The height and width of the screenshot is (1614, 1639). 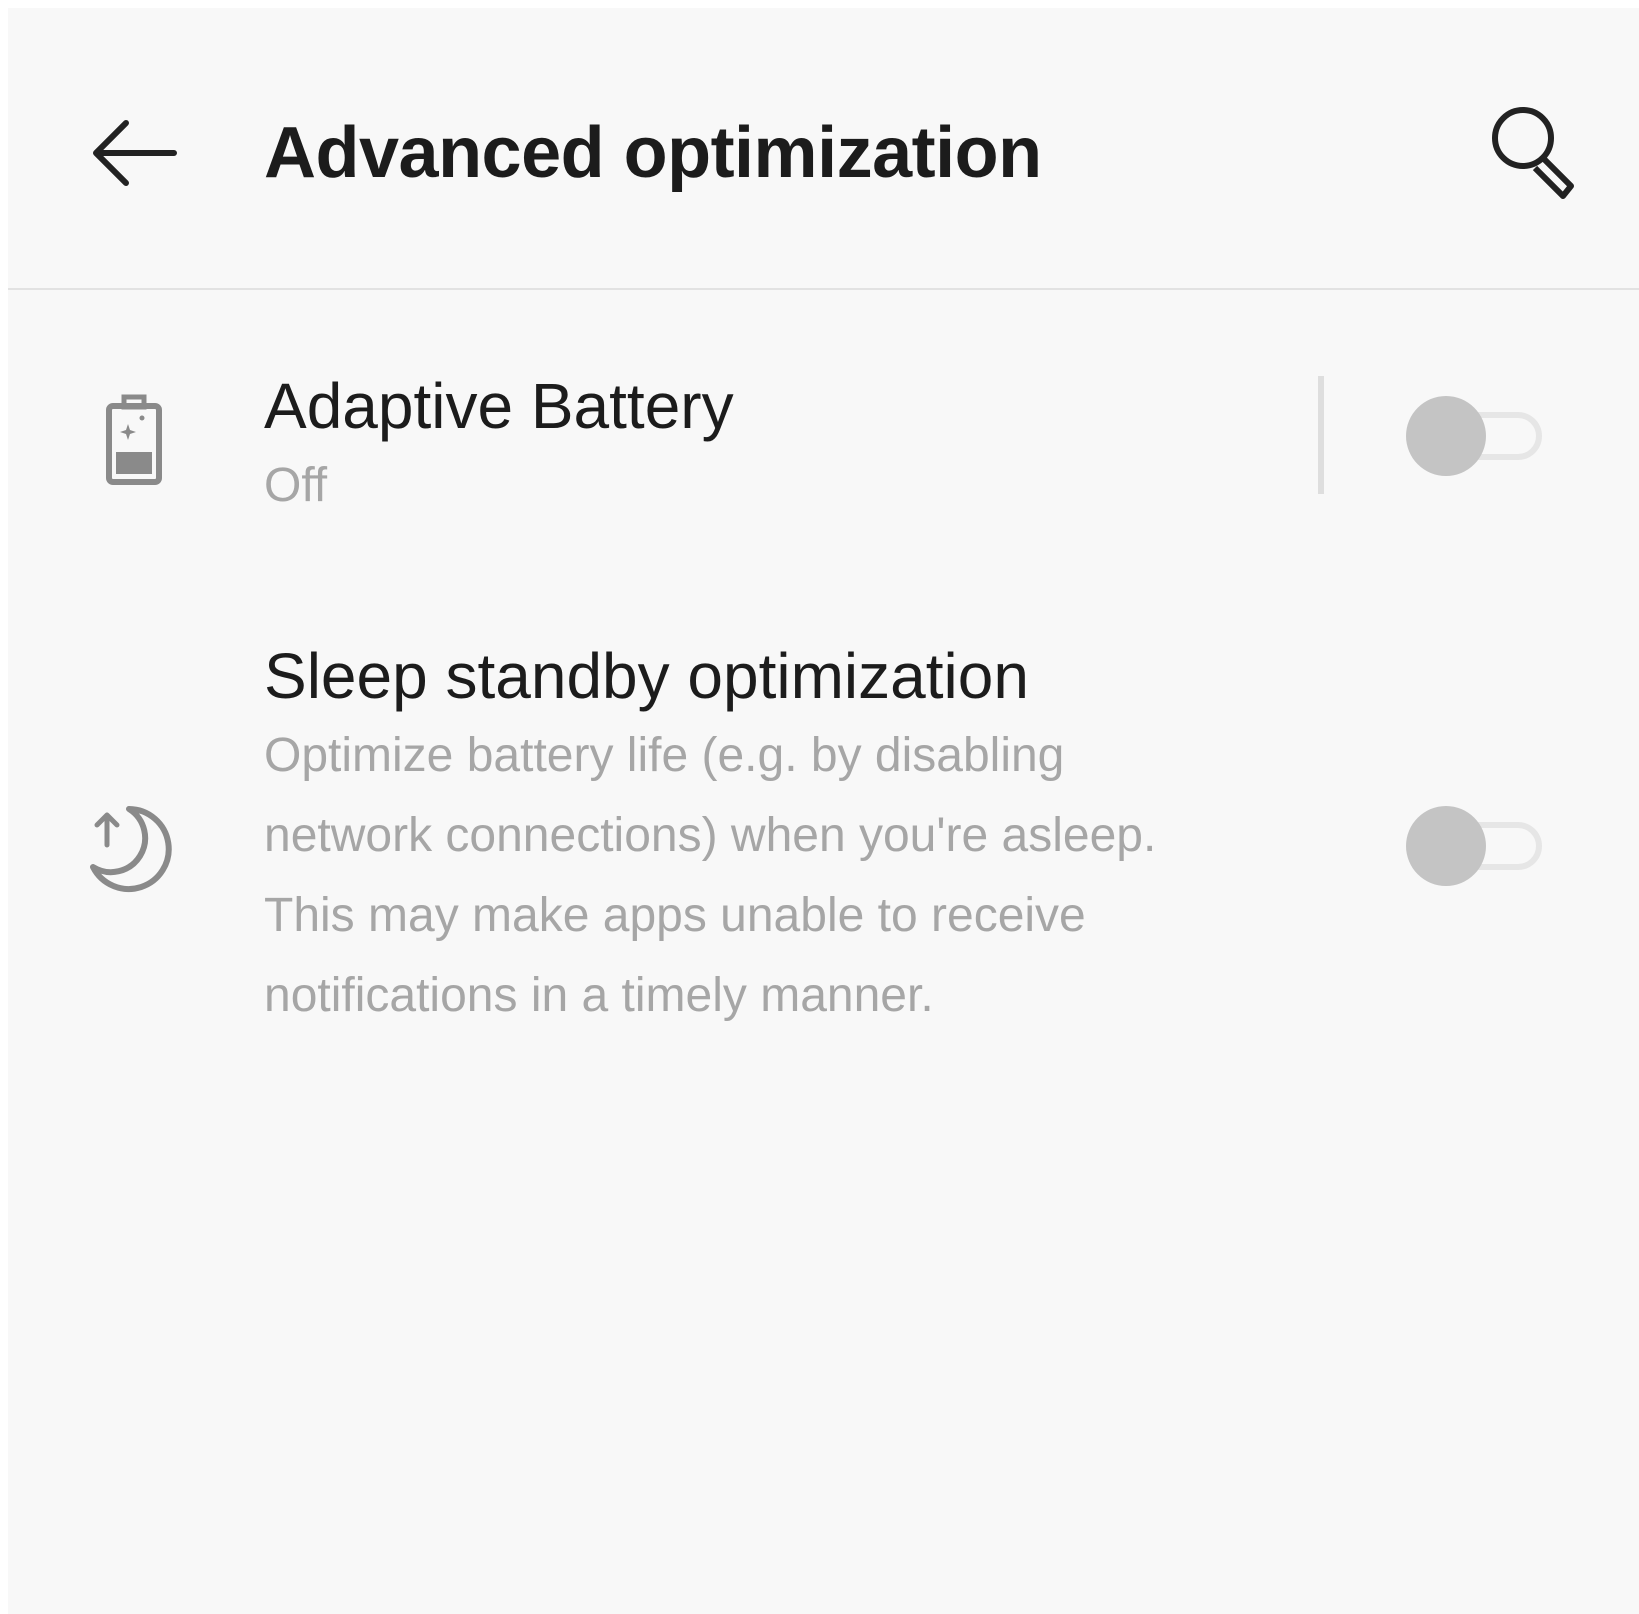 I want to click on setting-title: Sleep standby optimization, so click(x=646, y=676).